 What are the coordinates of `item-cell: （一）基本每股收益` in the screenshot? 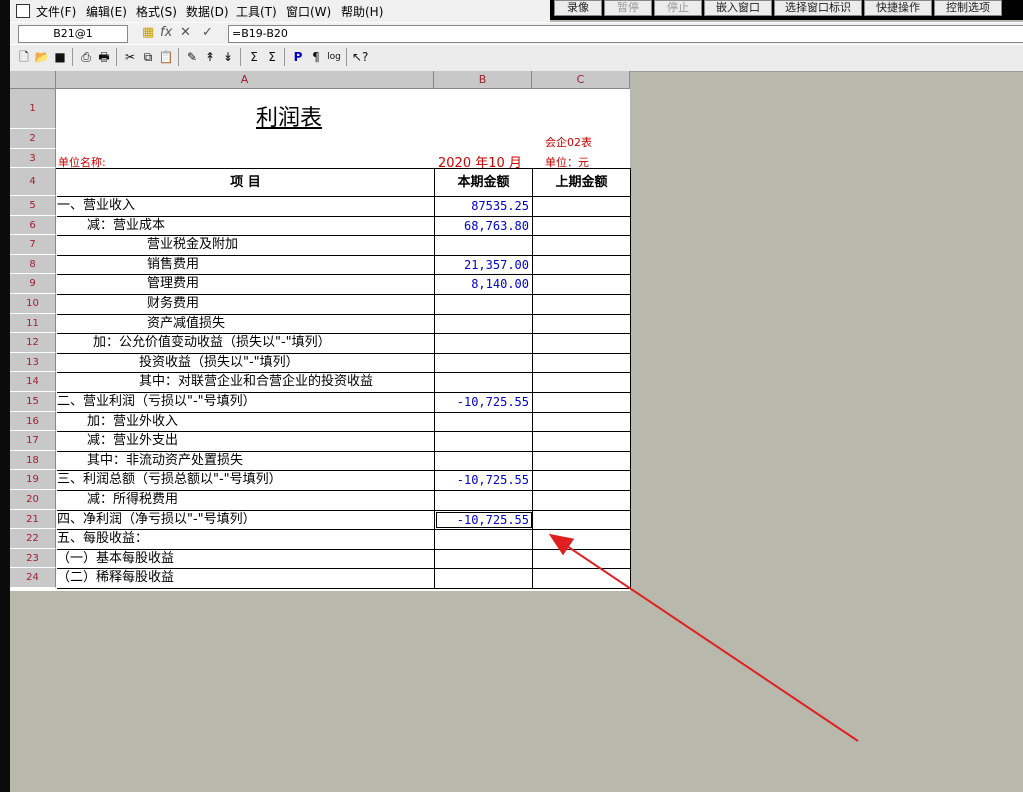 It's located at (246, 559).